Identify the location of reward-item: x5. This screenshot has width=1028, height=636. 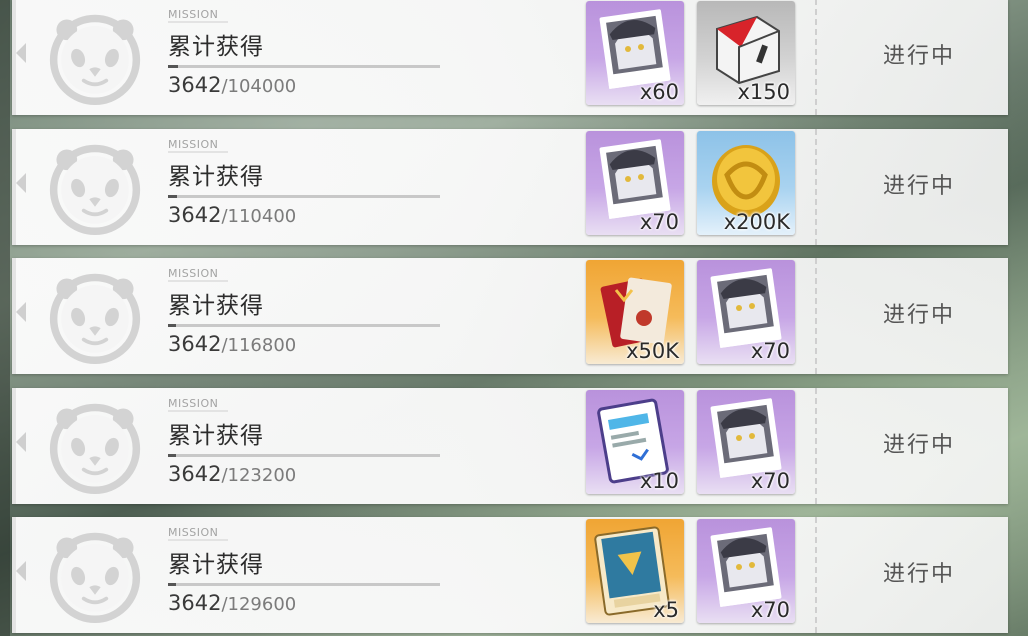
(635, 571).